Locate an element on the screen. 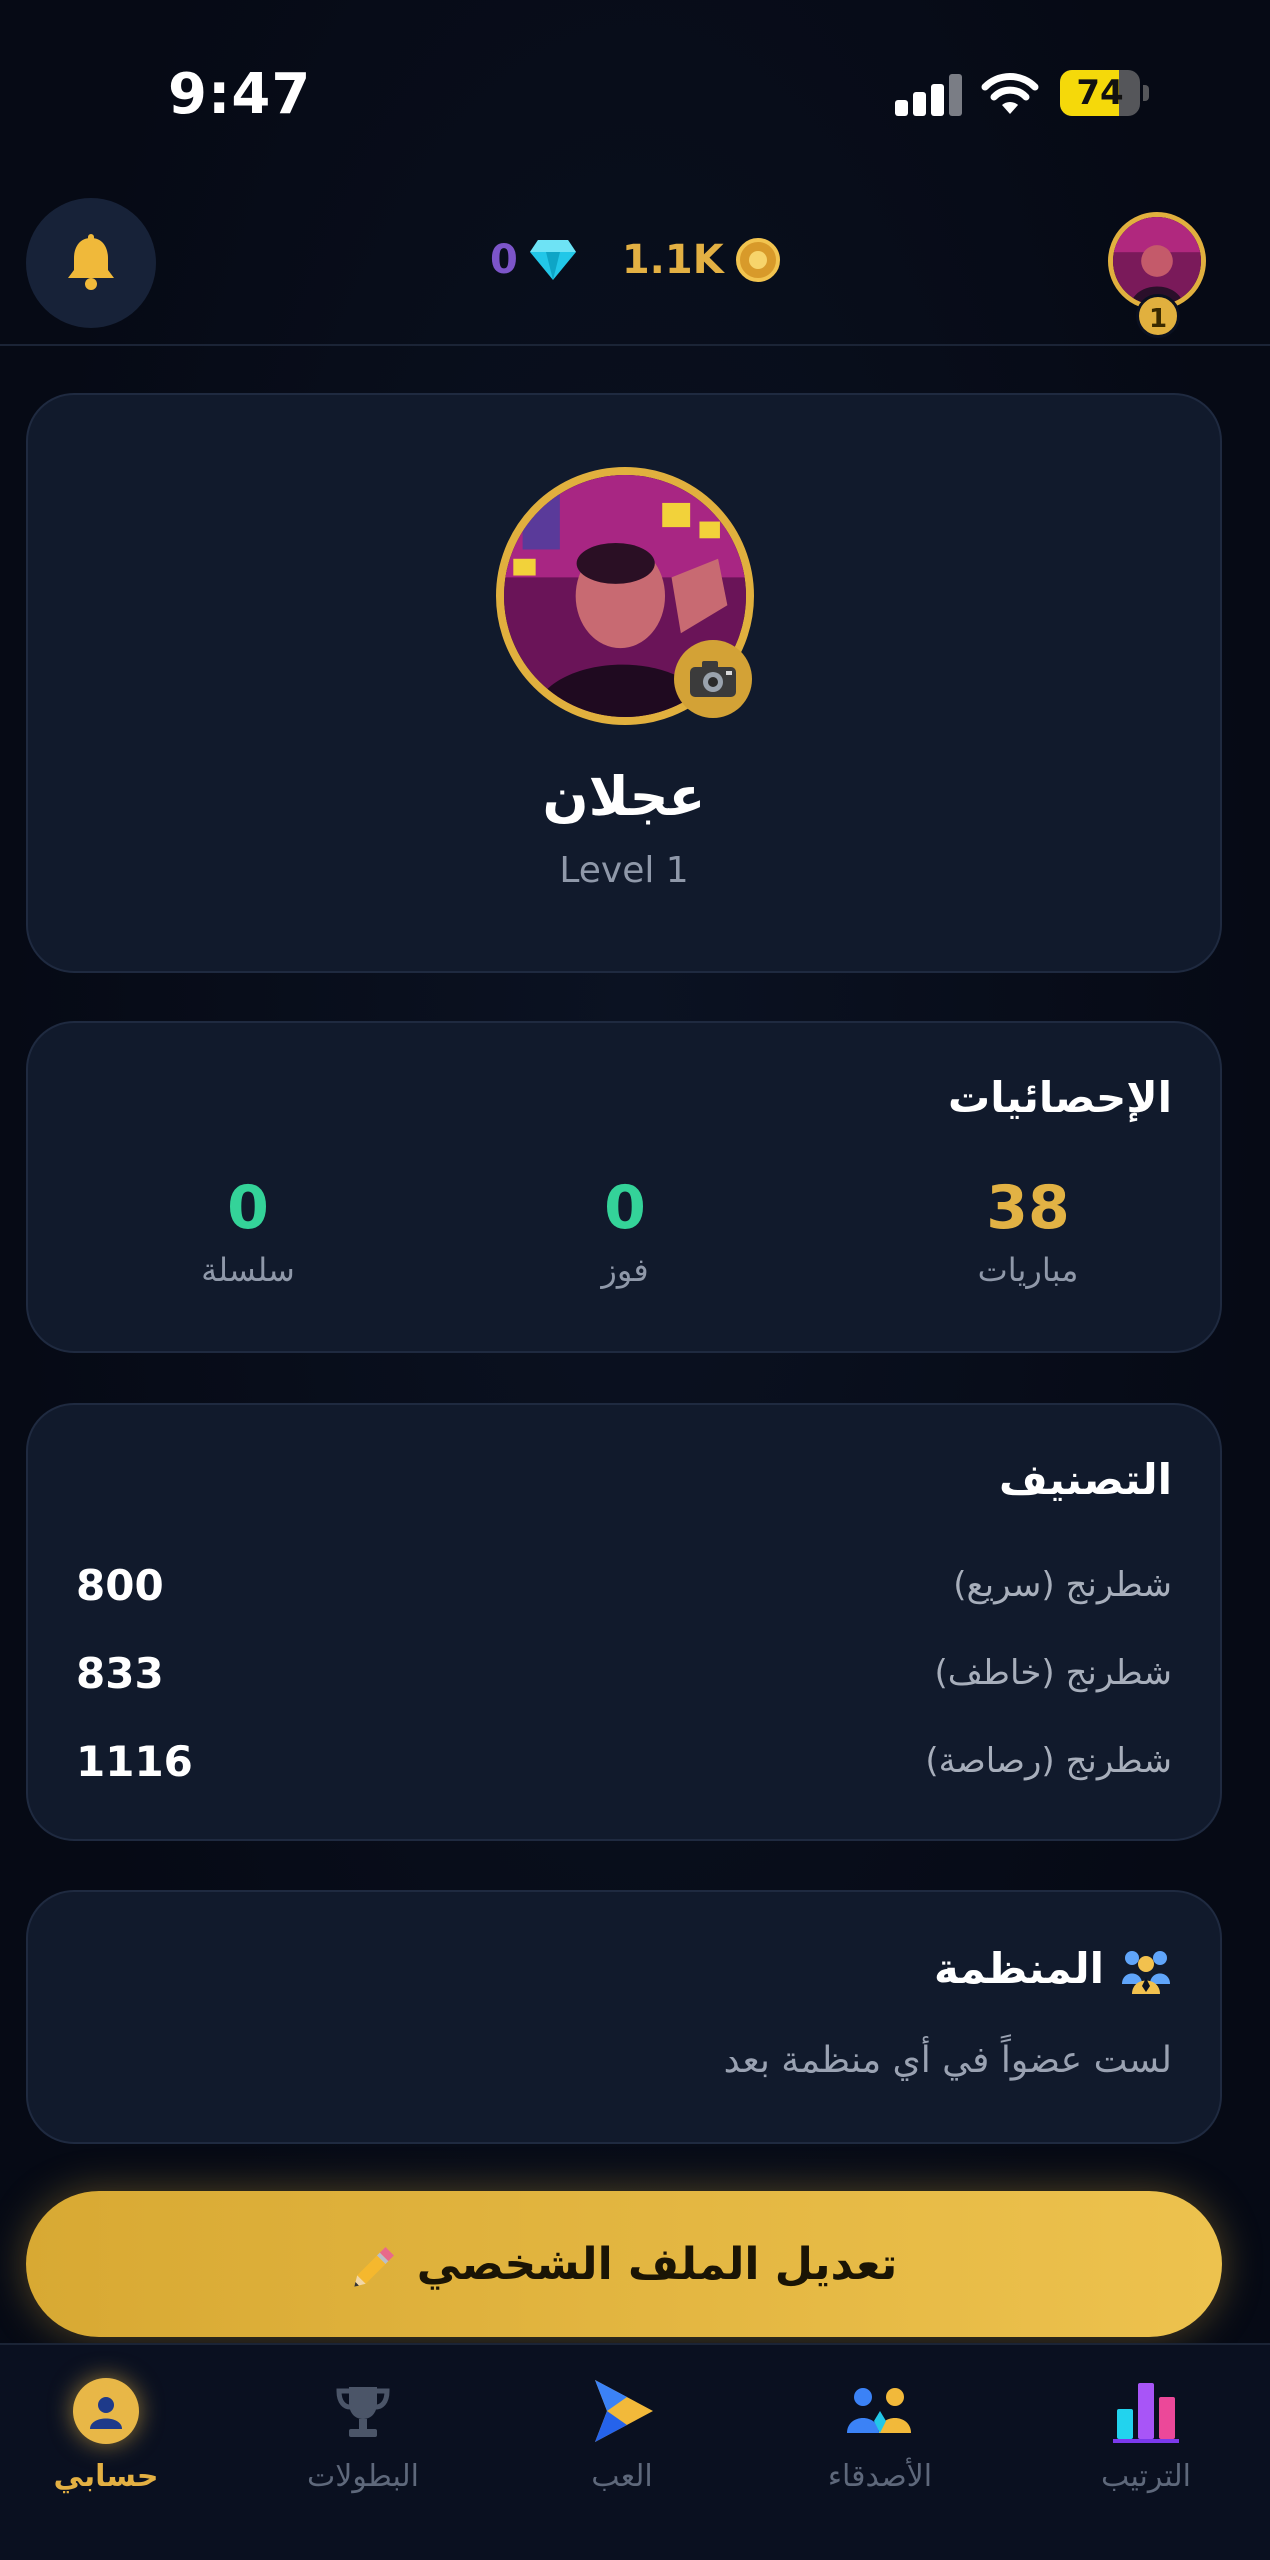 This screenshot has width=1270, height=2560. stat-wins: 0 فوز is located at coordinates (625, 1231).